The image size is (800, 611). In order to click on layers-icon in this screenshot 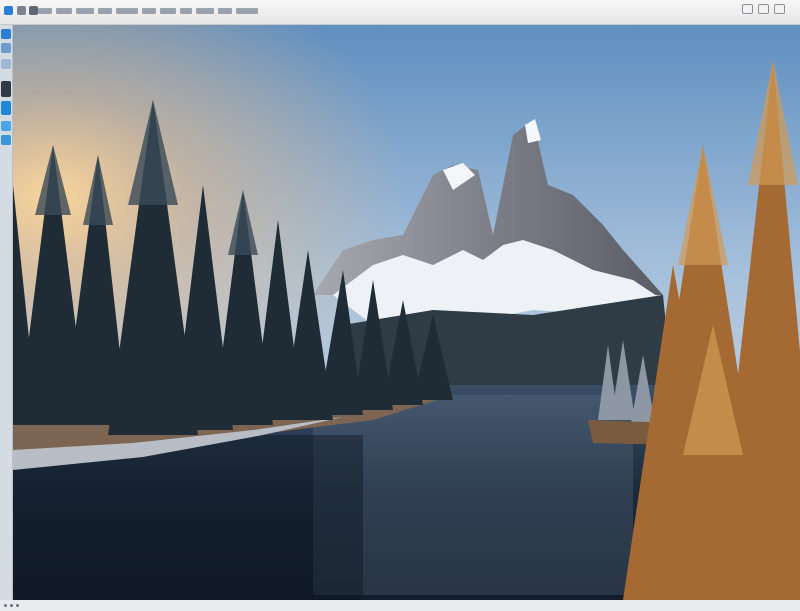, I will do `click(6, 48)`.